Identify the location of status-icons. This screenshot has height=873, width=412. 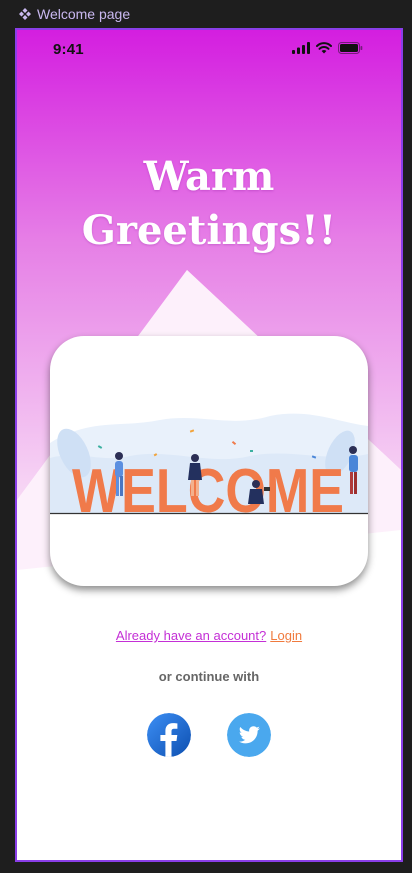
(327, 48).